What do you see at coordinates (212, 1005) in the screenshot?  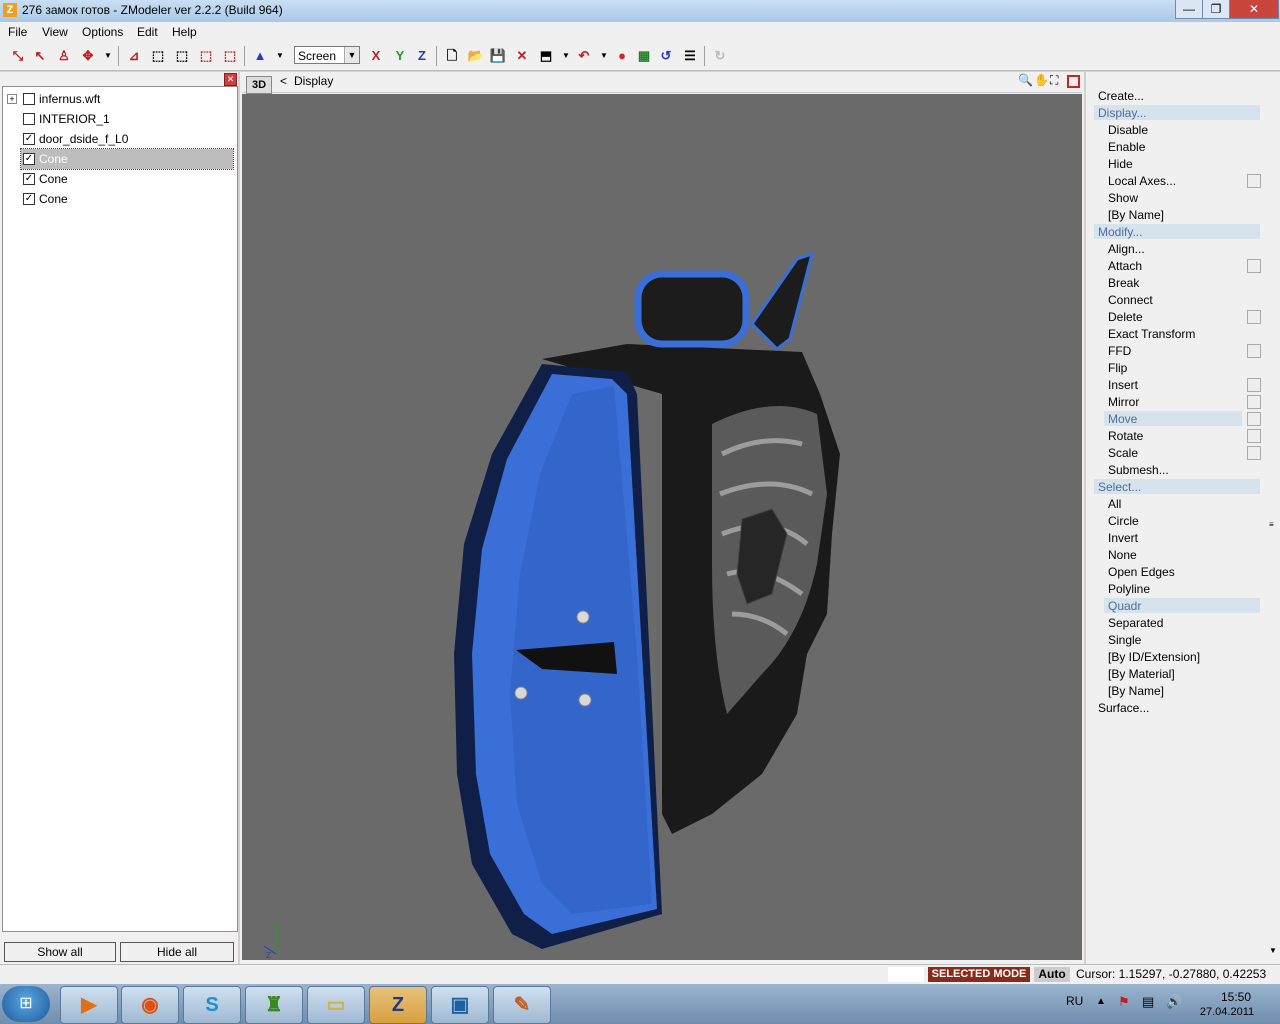 I see `taskbar-skype: S` at bounding box center [212, 1005].